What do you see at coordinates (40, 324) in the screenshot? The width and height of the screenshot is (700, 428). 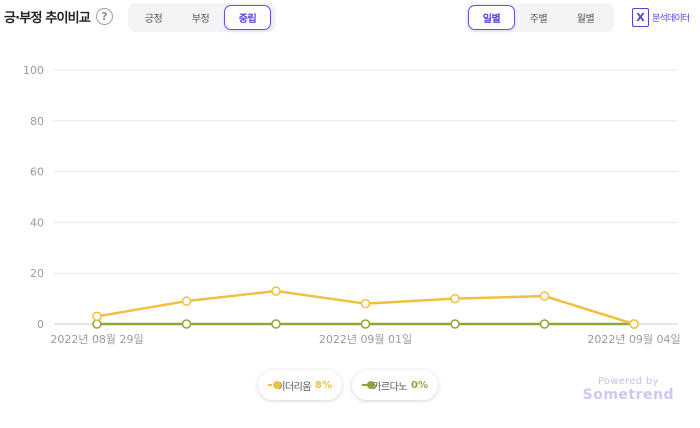 I see `y-tick-label: 0` at bounding box center [40, 324].